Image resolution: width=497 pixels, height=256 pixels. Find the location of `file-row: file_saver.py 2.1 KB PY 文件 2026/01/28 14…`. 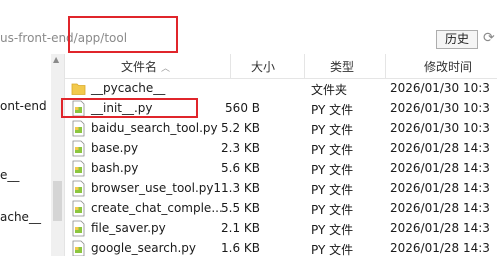

file-row: file_saver.py 2.1 KB PY 文件 2026/01/28 14… is located at coordinates (281, 229).